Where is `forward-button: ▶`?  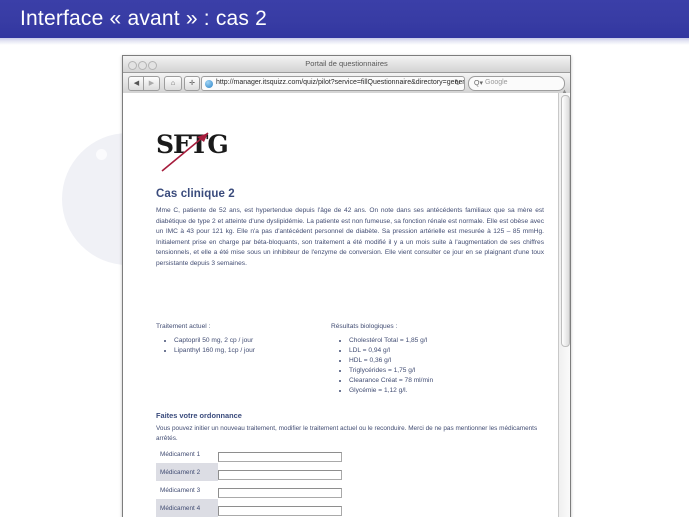
forward-button: ▶ is located at coordinates (151, 83).